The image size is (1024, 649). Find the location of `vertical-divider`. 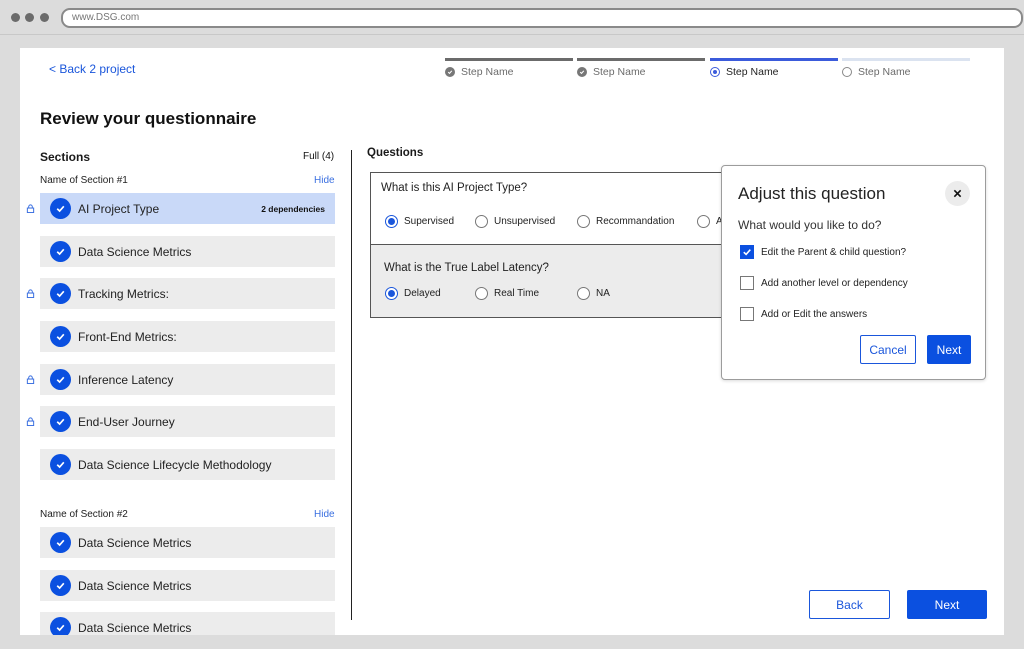

vertical-divider is located at coordinates (351, 385).